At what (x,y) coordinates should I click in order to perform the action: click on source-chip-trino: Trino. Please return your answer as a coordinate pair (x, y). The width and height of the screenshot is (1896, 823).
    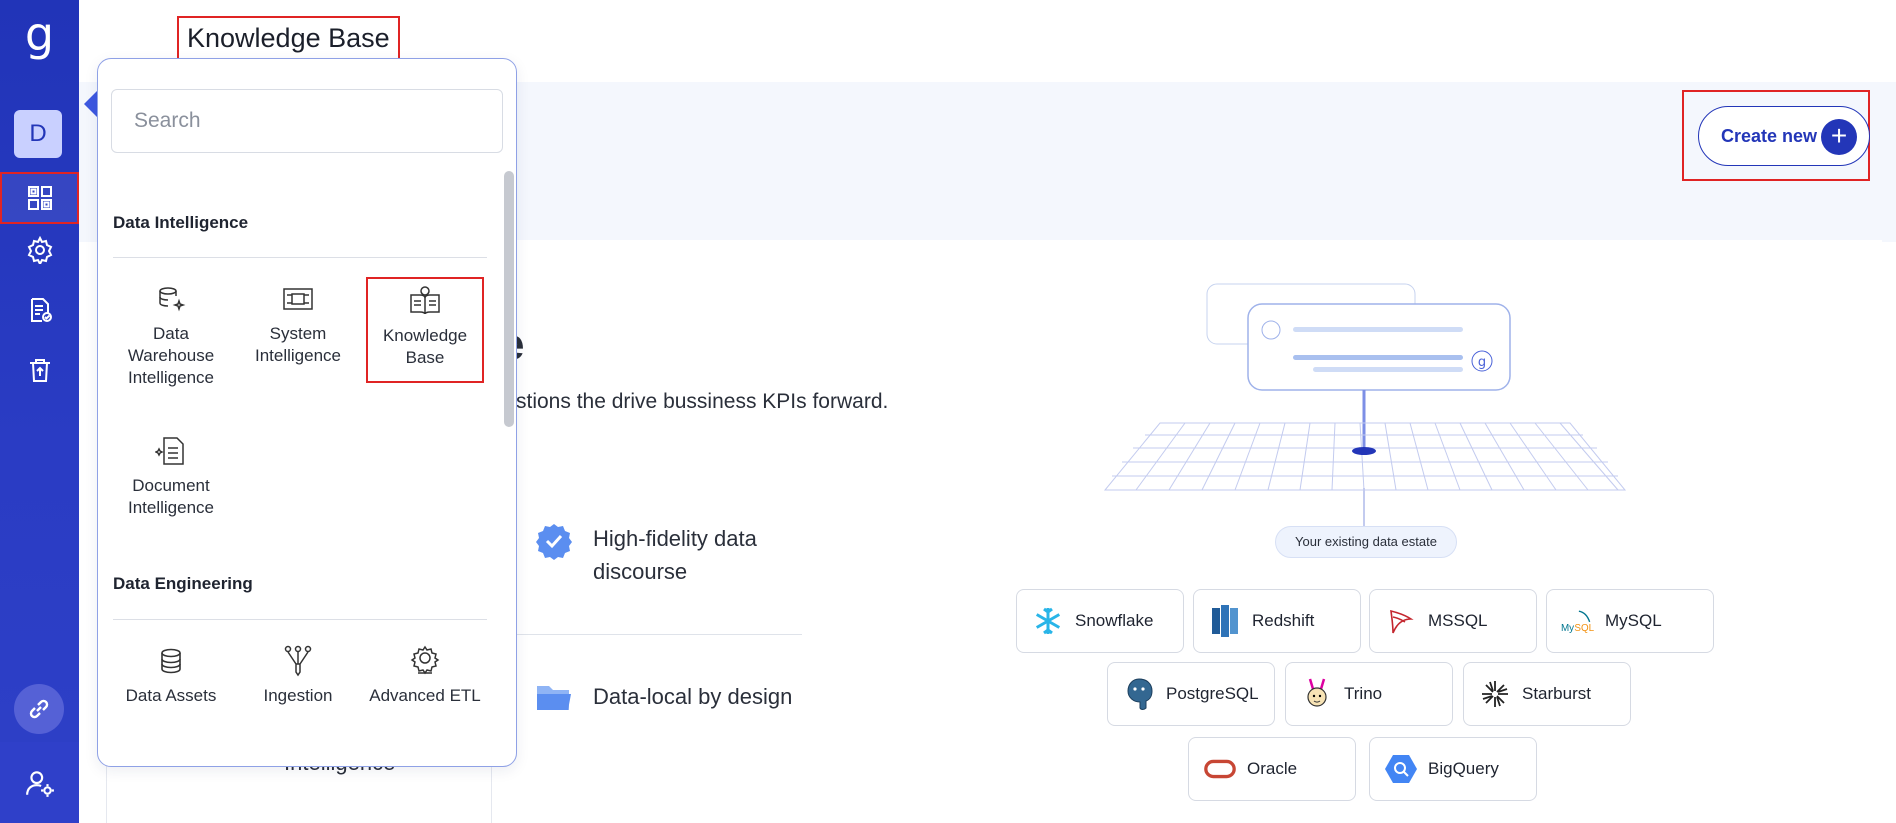
    Looking at the image, I should click on (1369, 694).